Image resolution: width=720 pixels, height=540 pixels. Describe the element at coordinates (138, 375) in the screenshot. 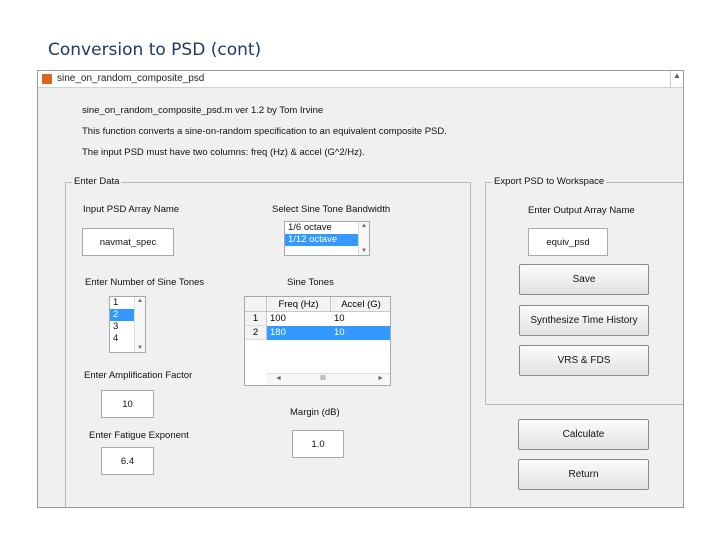

I see `amplification-label: Enter Amplification Factor` at that location.